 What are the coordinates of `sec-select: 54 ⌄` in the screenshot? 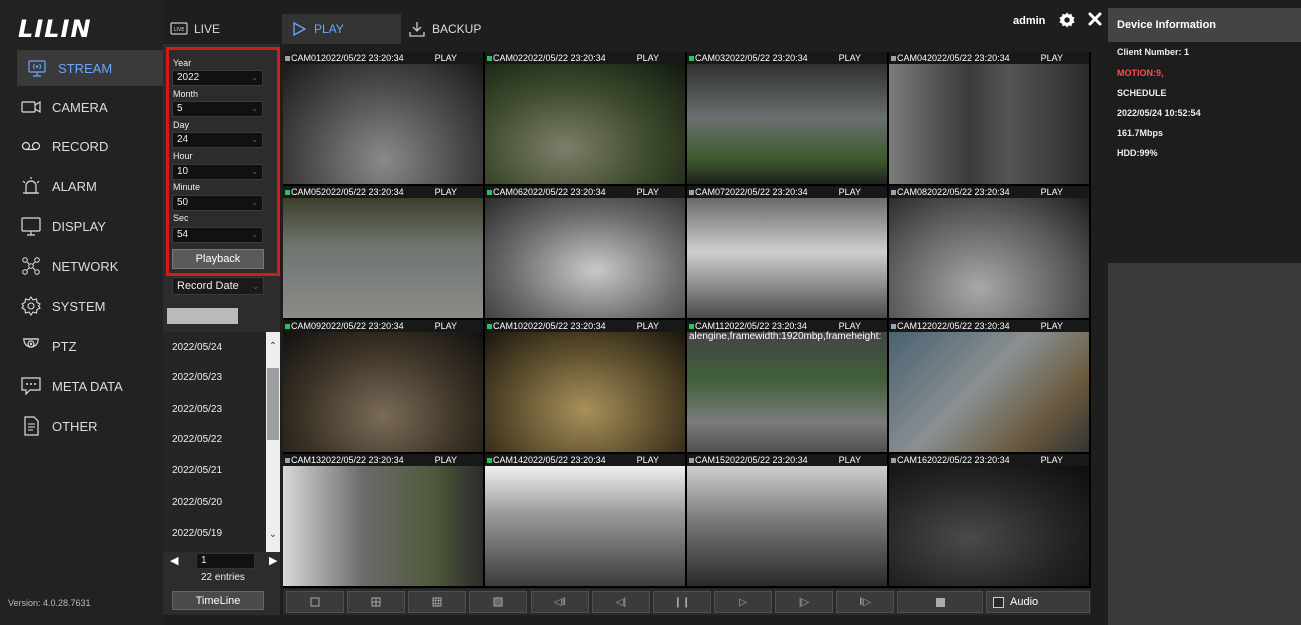 It's located at (217, 235).